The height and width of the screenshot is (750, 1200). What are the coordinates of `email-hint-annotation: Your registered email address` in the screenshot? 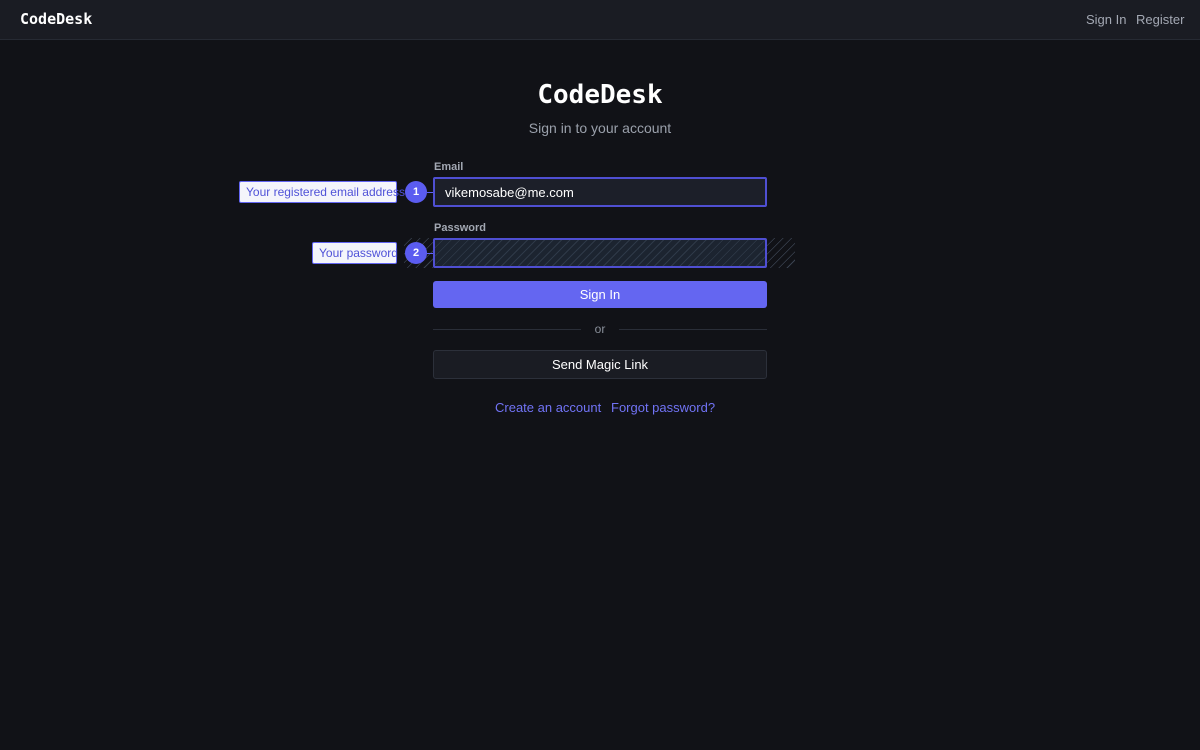 It's located at (322, 192).